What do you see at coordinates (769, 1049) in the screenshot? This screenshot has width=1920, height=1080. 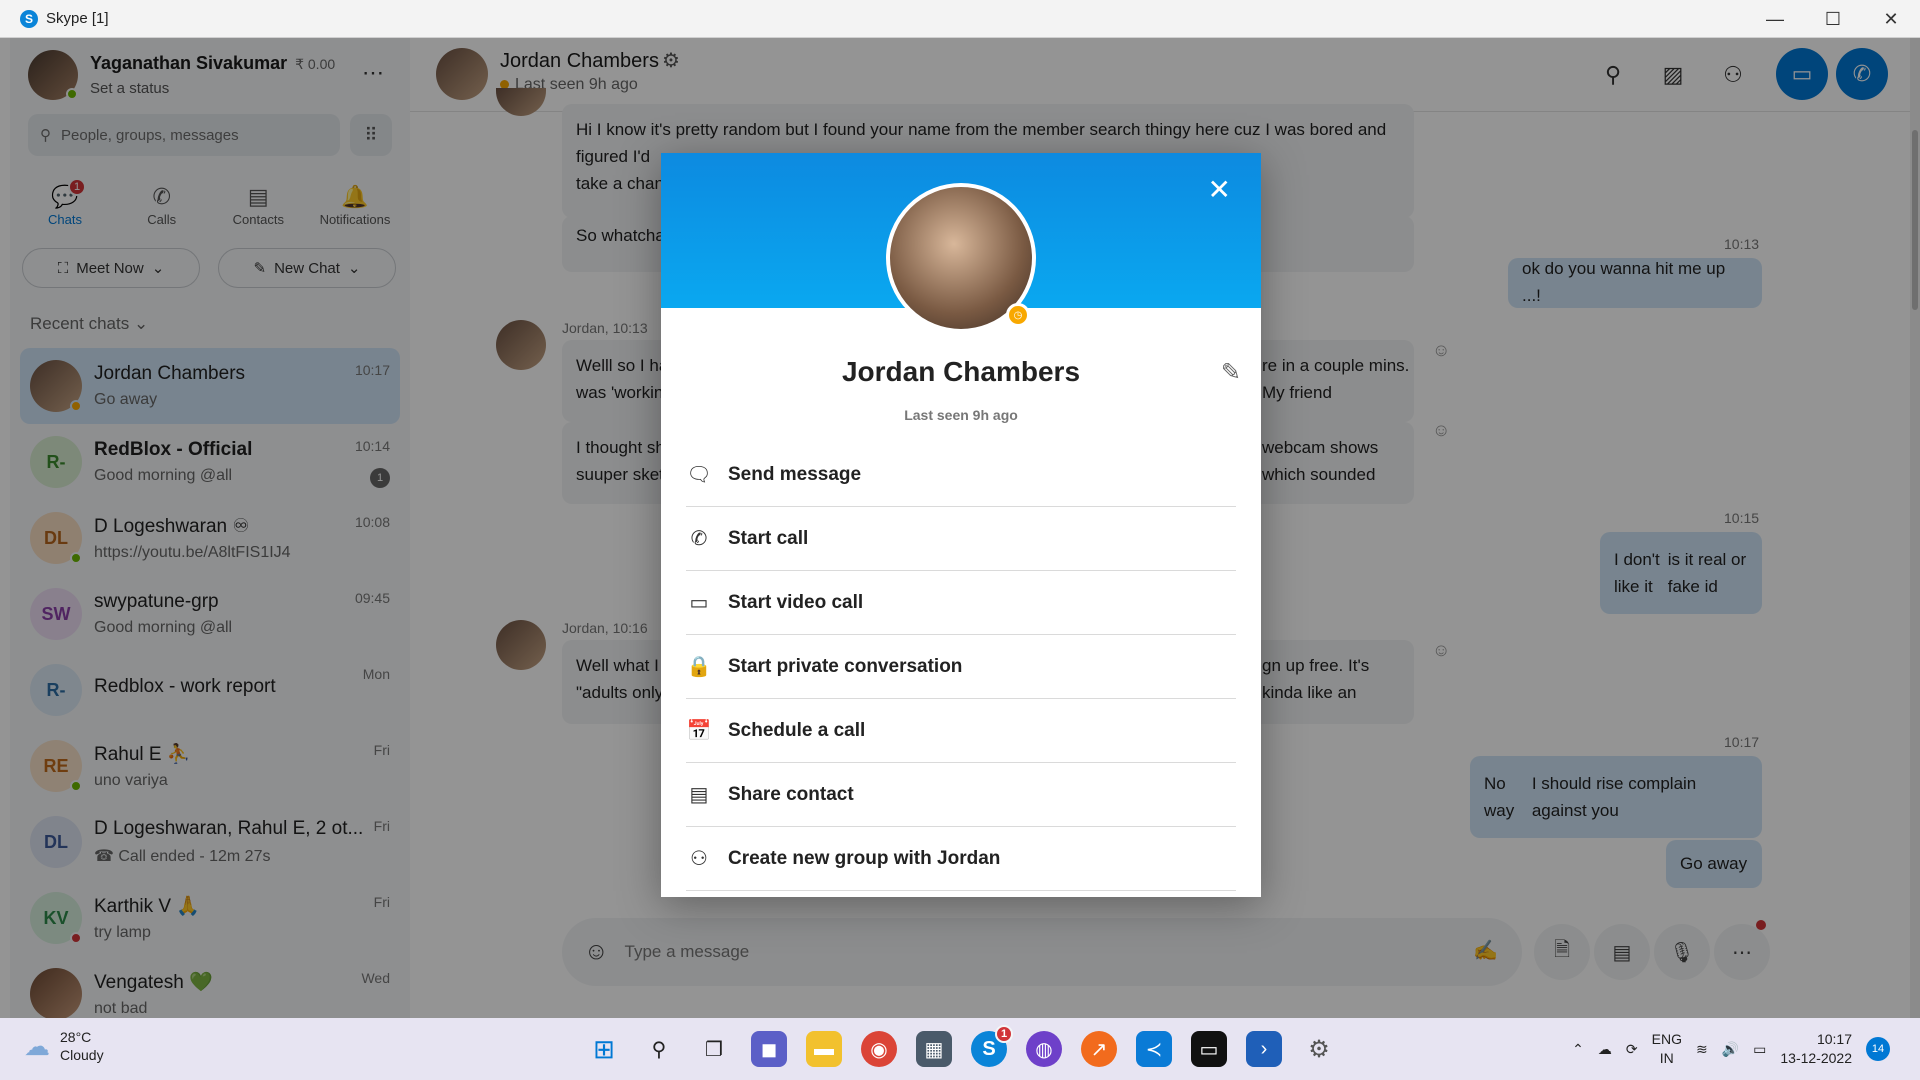 I see `teams-chat-icon: ◼` at bounding box center [769, 1049].